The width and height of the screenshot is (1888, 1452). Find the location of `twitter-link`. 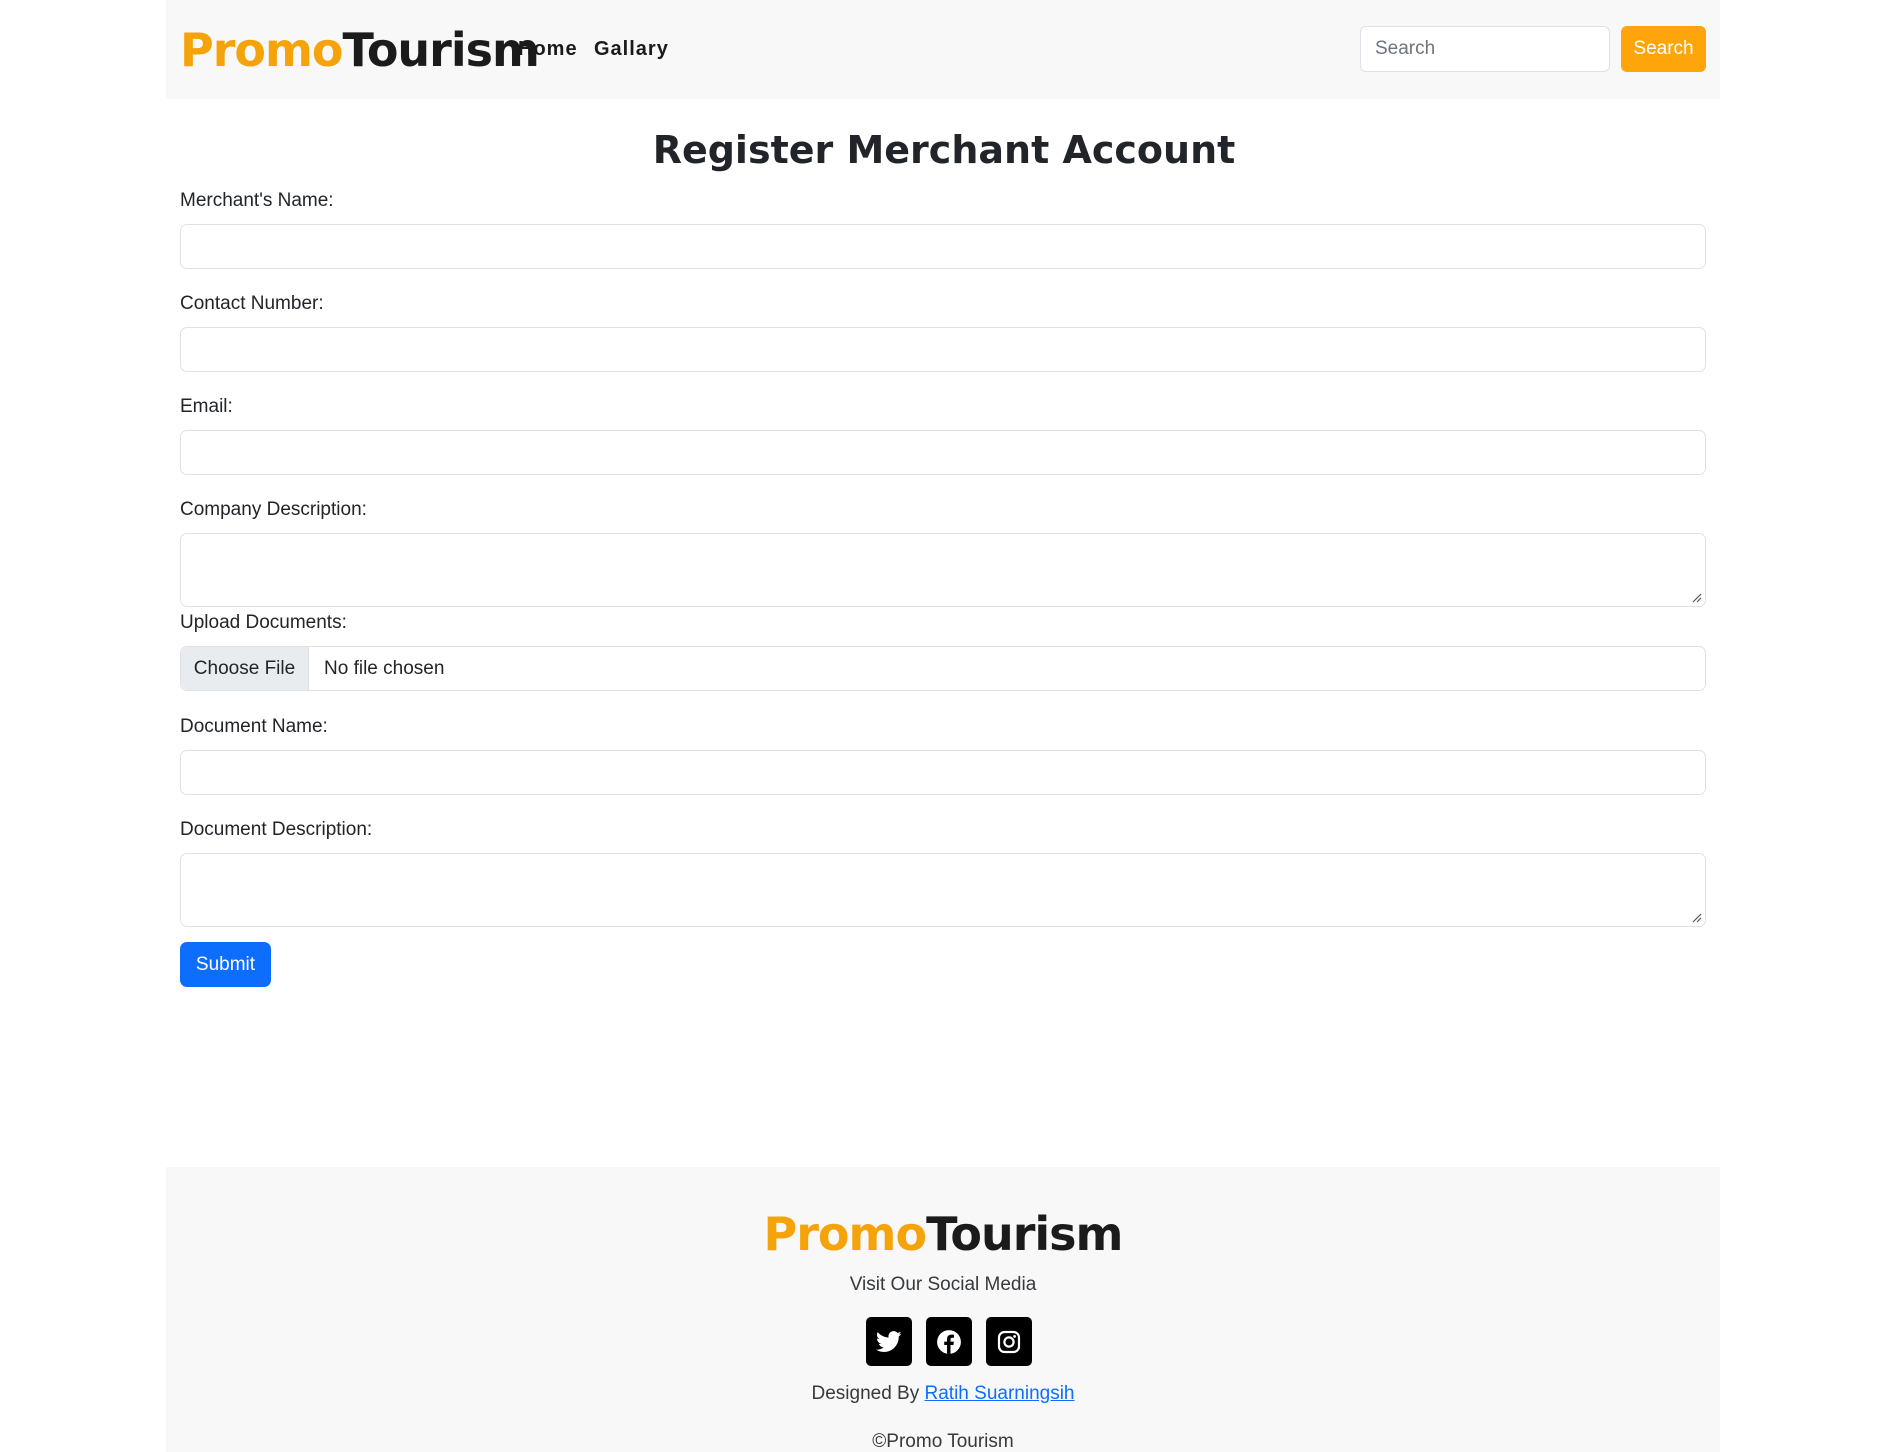

twitter-link is located at coordinates (889, 1341).